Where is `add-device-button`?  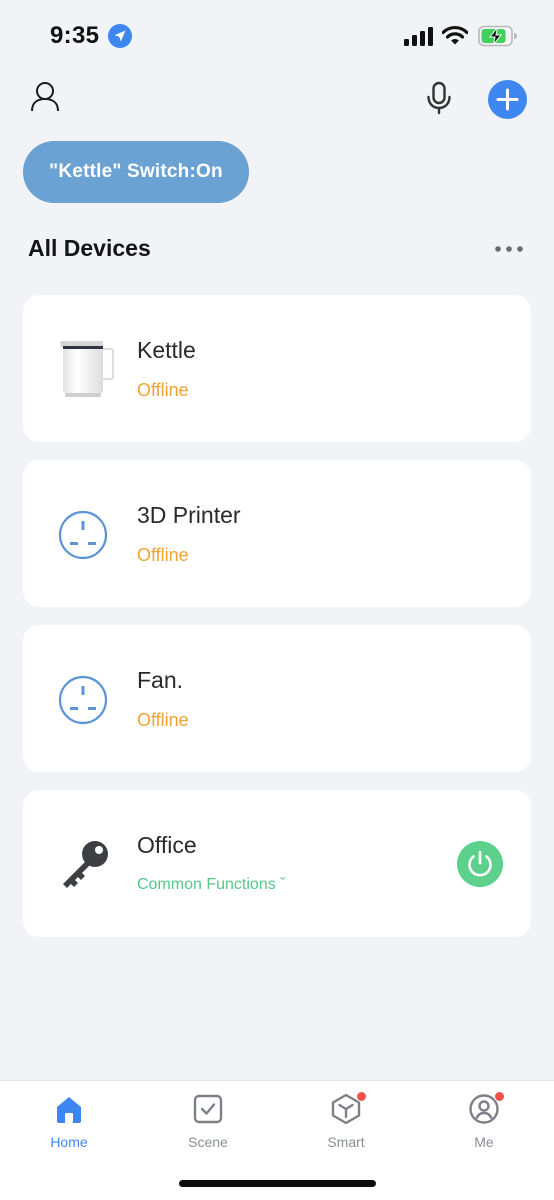 add-device-button is located at coordinates (507, 99).